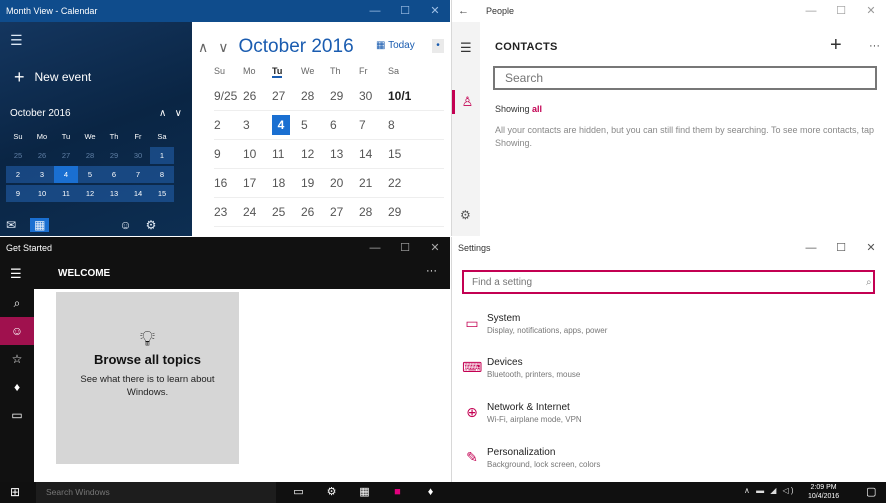 The height and width of the screenshot is (503, 886). Describe the element at coordinates (662, 370) in the screenshot. I see `settings-item-devices: ⌨ Devices Bluetooth, printers, mouse` at that location.